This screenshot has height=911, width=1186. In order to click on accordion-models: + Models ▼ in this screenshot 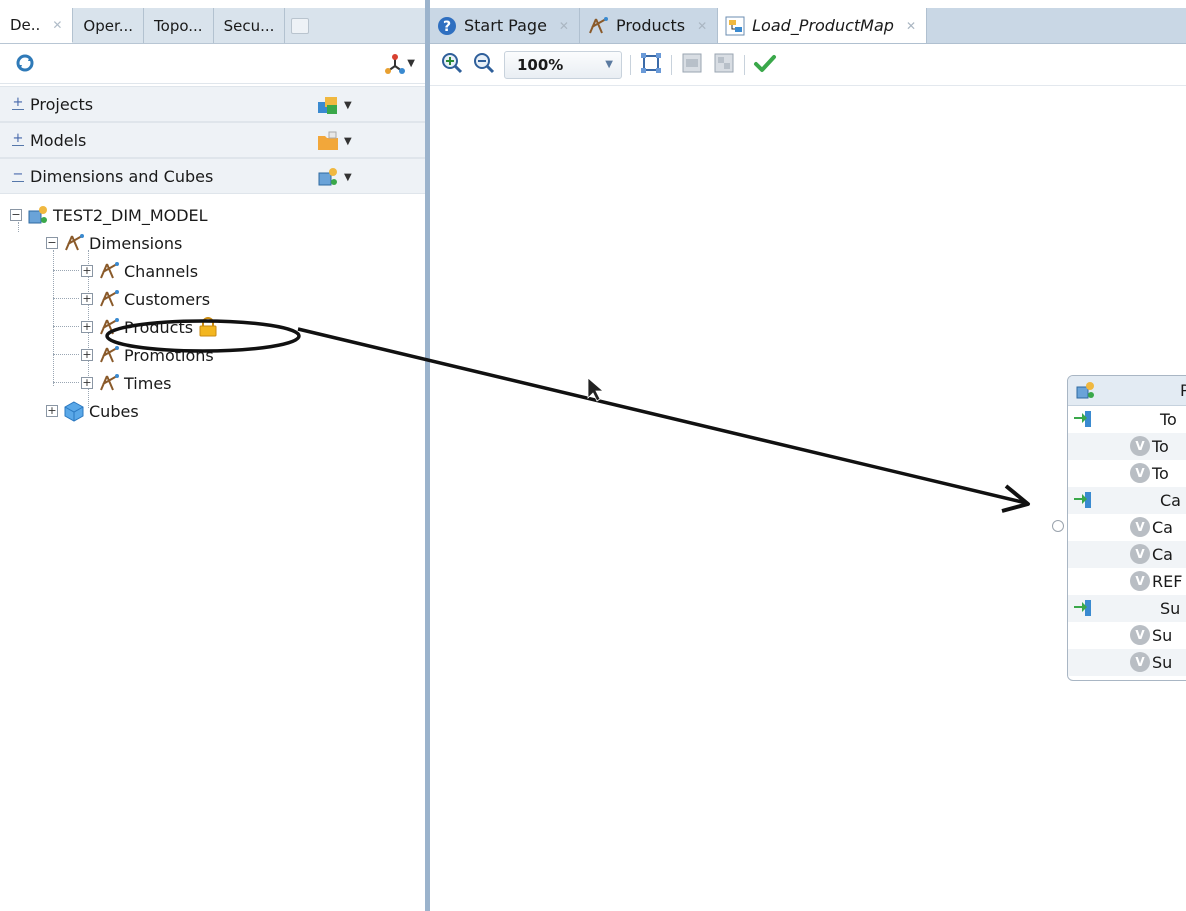, I will do `click(212, 140)`.